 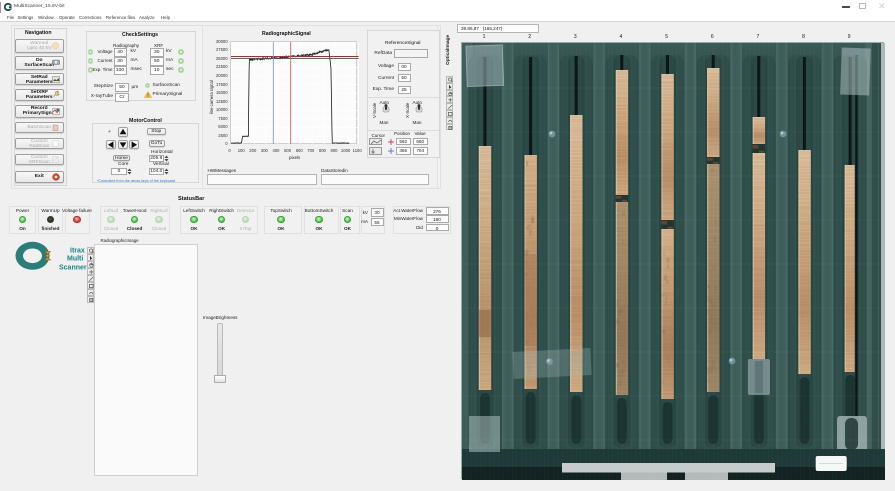 What do you see at coordinates (77, 250) in the screenshot?
I see `svg-text: Itrax` at bounding box center [77, 250].